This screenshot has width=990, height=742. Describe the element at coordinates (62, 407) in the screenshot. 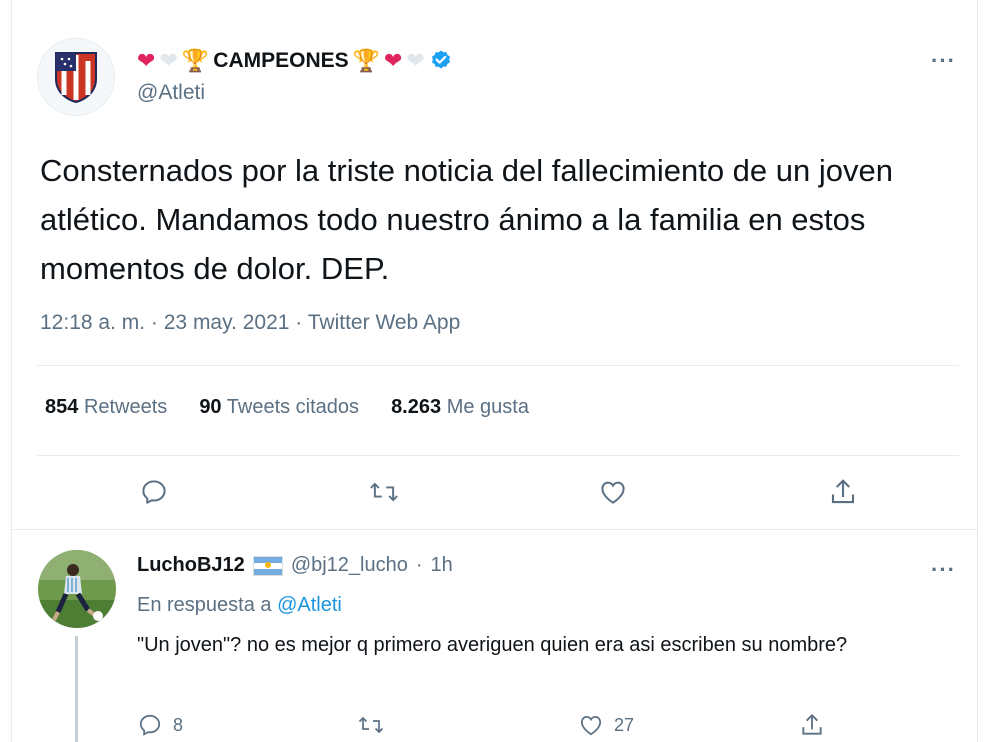

I see `retweets-count: 854` at that location.